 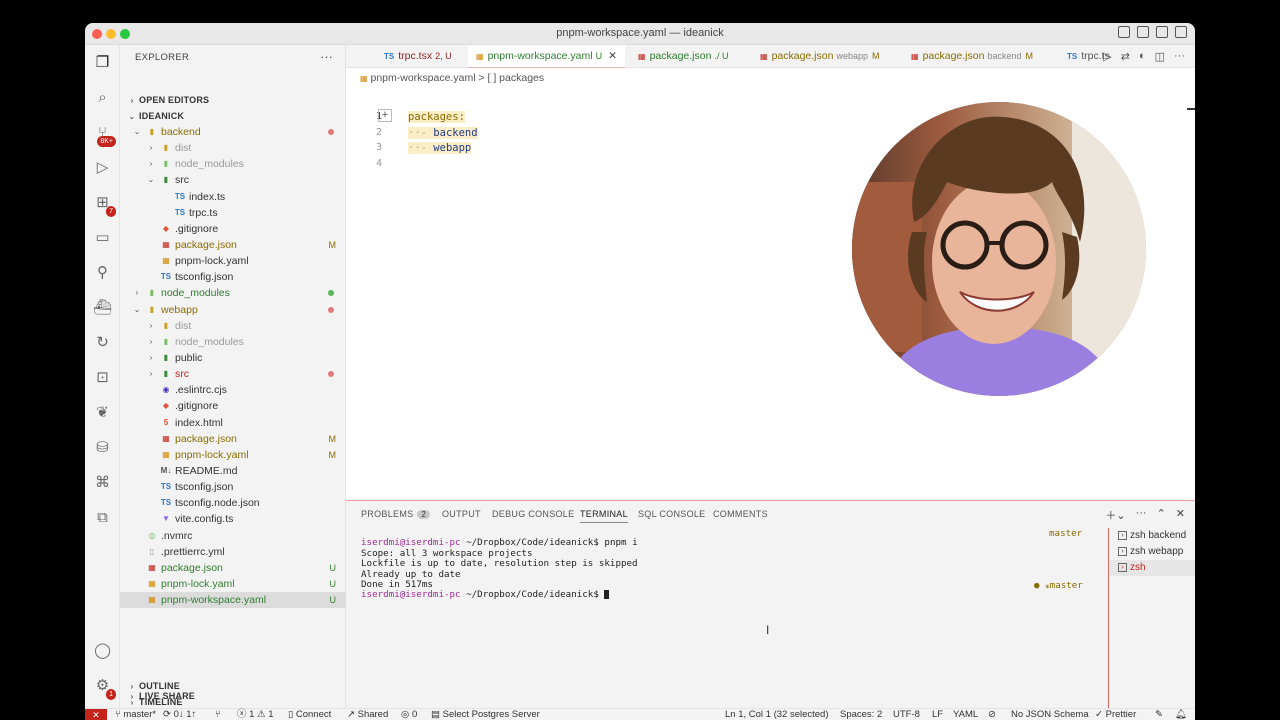 I want to click on open-changes-icon: ⇄, so click(x=1125, y=56).